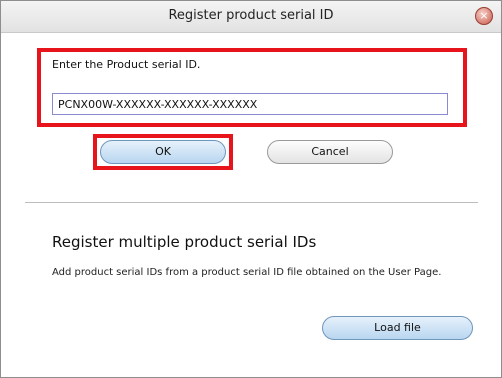 Image resolution: width=502 pixels, height=378 pixels. What do you see at coordinates (163, 152) in the screenshot?
I see `ok-button: OK` at bounding box center [163, 152].